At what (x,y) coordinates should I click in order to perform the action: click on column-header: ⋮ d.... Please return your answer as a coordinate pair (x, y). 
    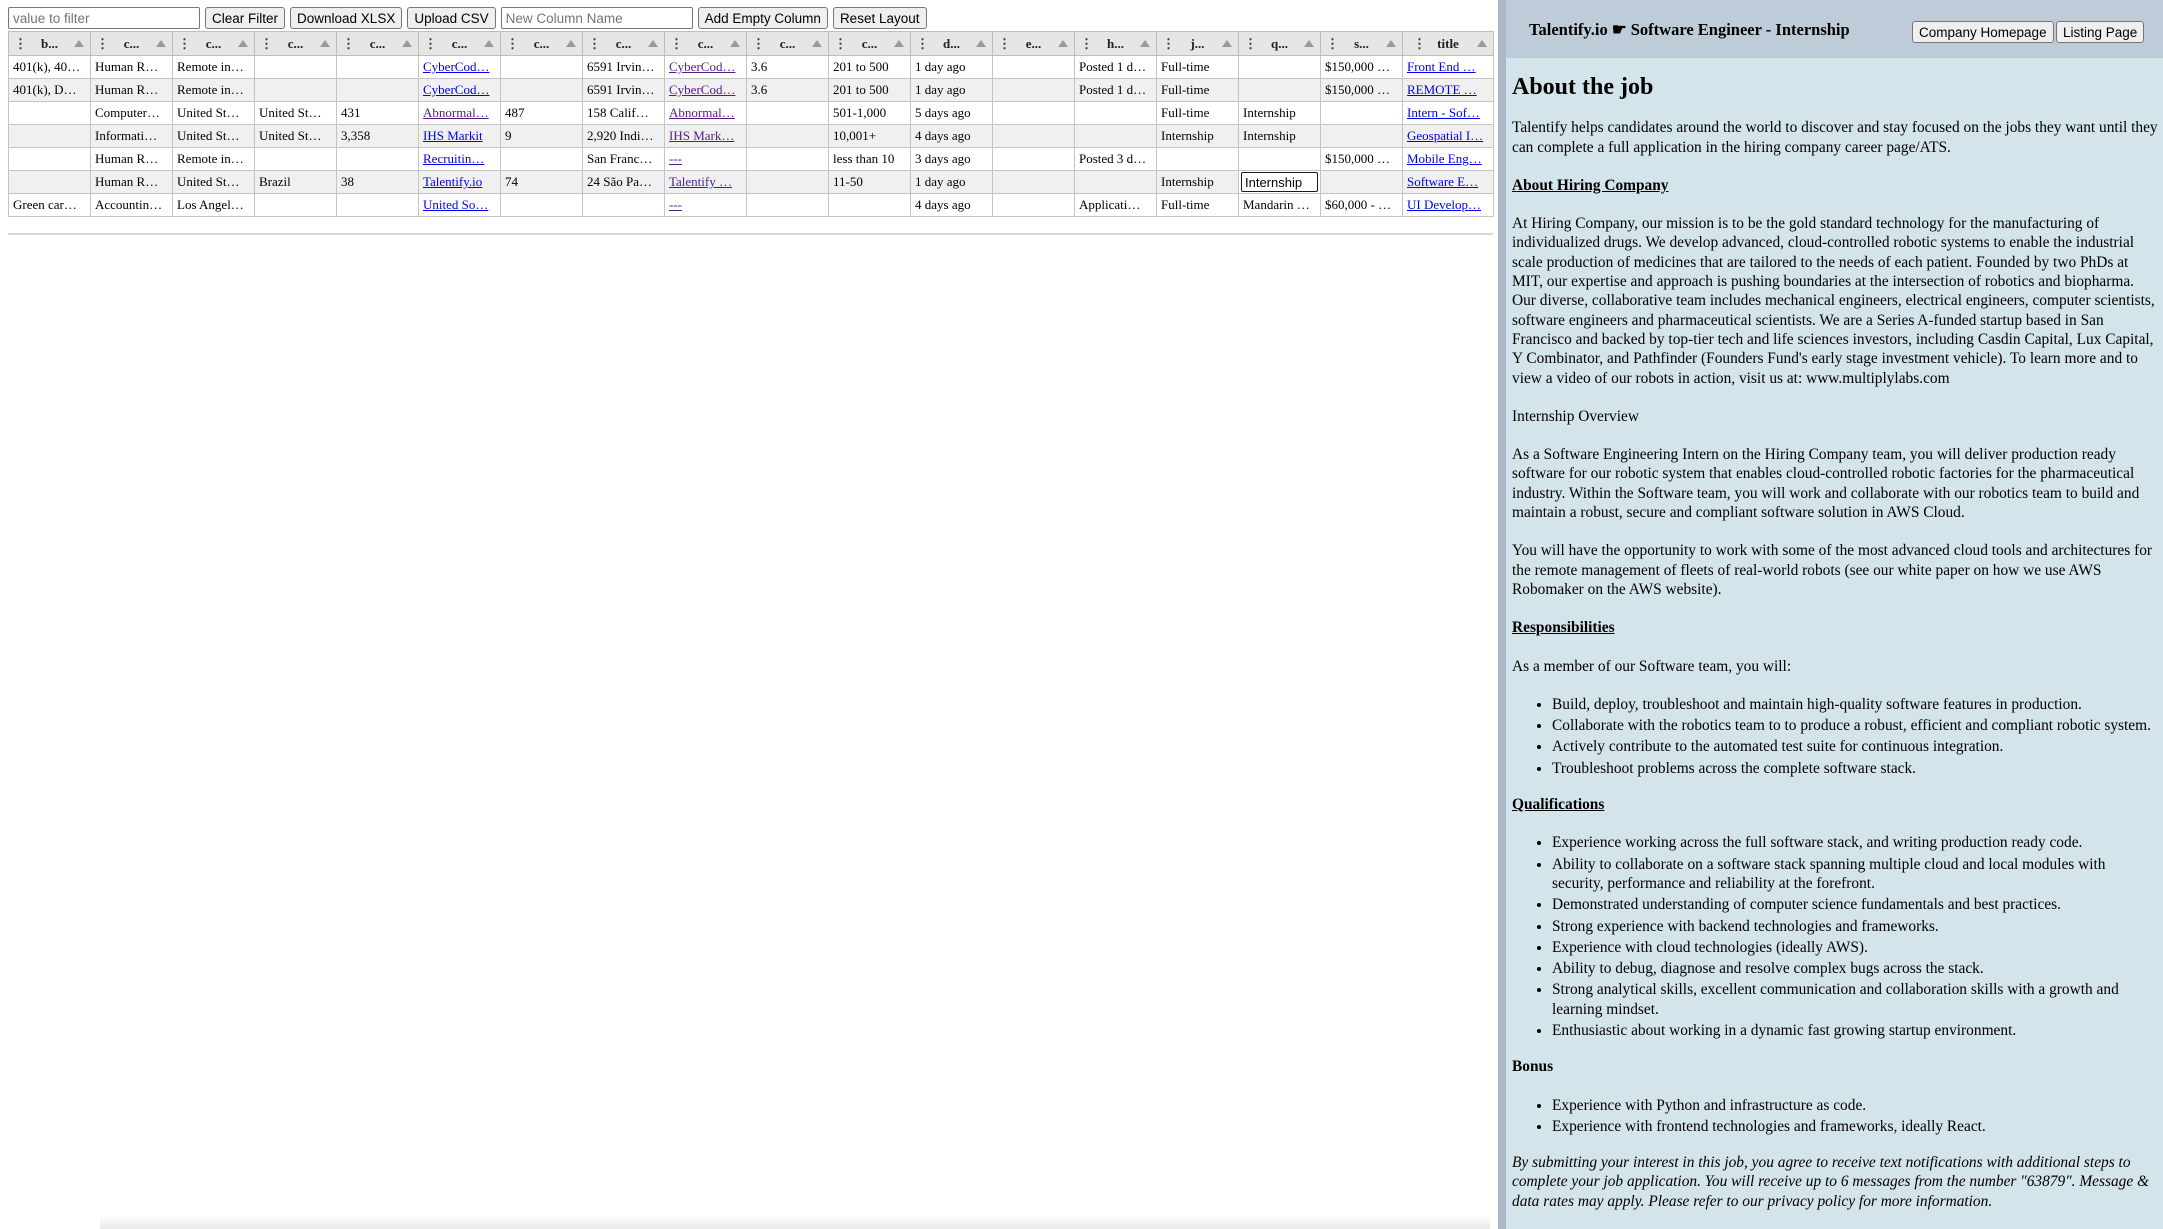
    Looking at the image, I should click on (951, 43).